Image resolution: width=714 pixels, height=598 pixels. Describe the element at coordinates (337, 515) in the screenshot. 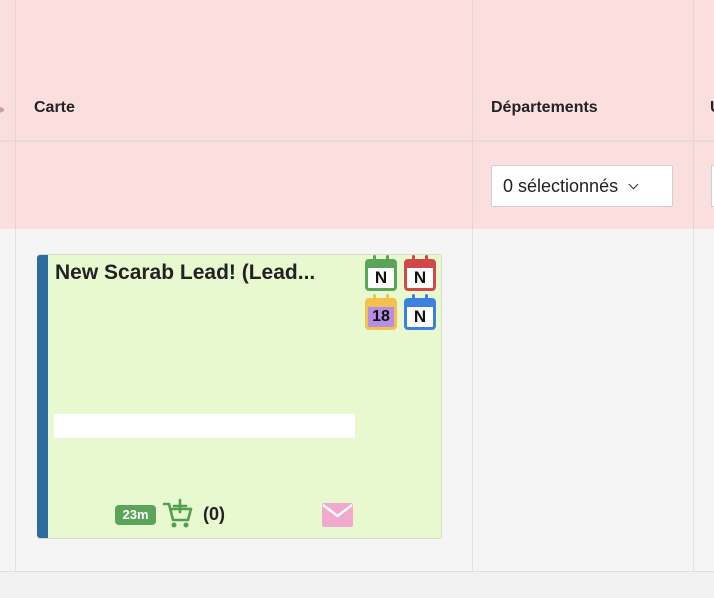

I see `envelope-icon` at that location.